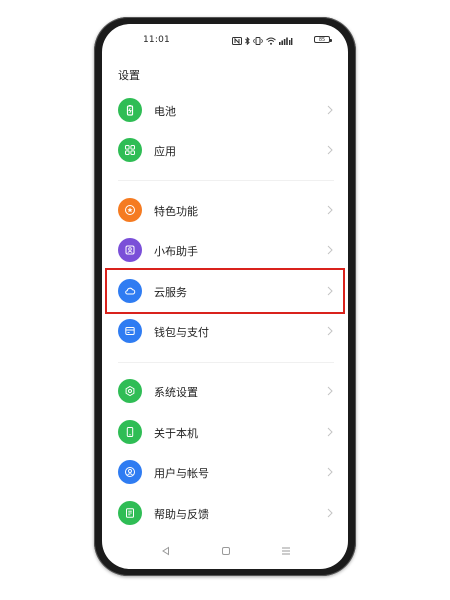 Image resolution: width=450 pixels, height=600 pixels. I want to click on nfc-icon, so click(237, 40).